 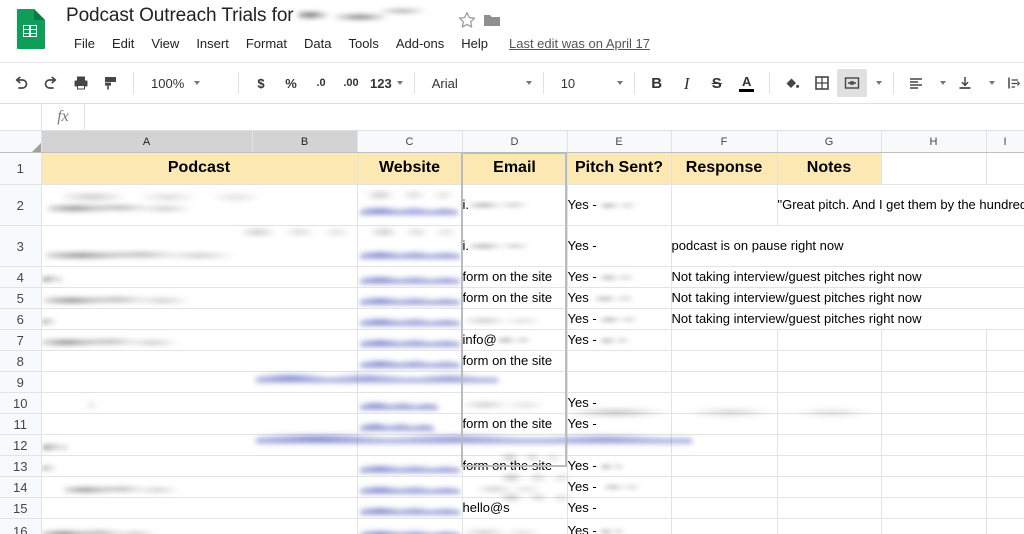 What do you see at coordinates (81, 83) in the screenshot?
I see `print-icon` at bounding box center [81, 83].